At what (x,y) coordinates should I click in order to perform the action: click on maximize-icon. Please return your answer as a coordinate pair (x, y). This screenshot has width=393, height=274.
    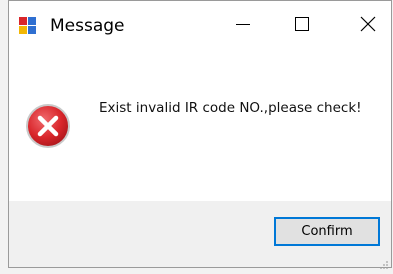
    Looking at the image, I should click on (302, 24).